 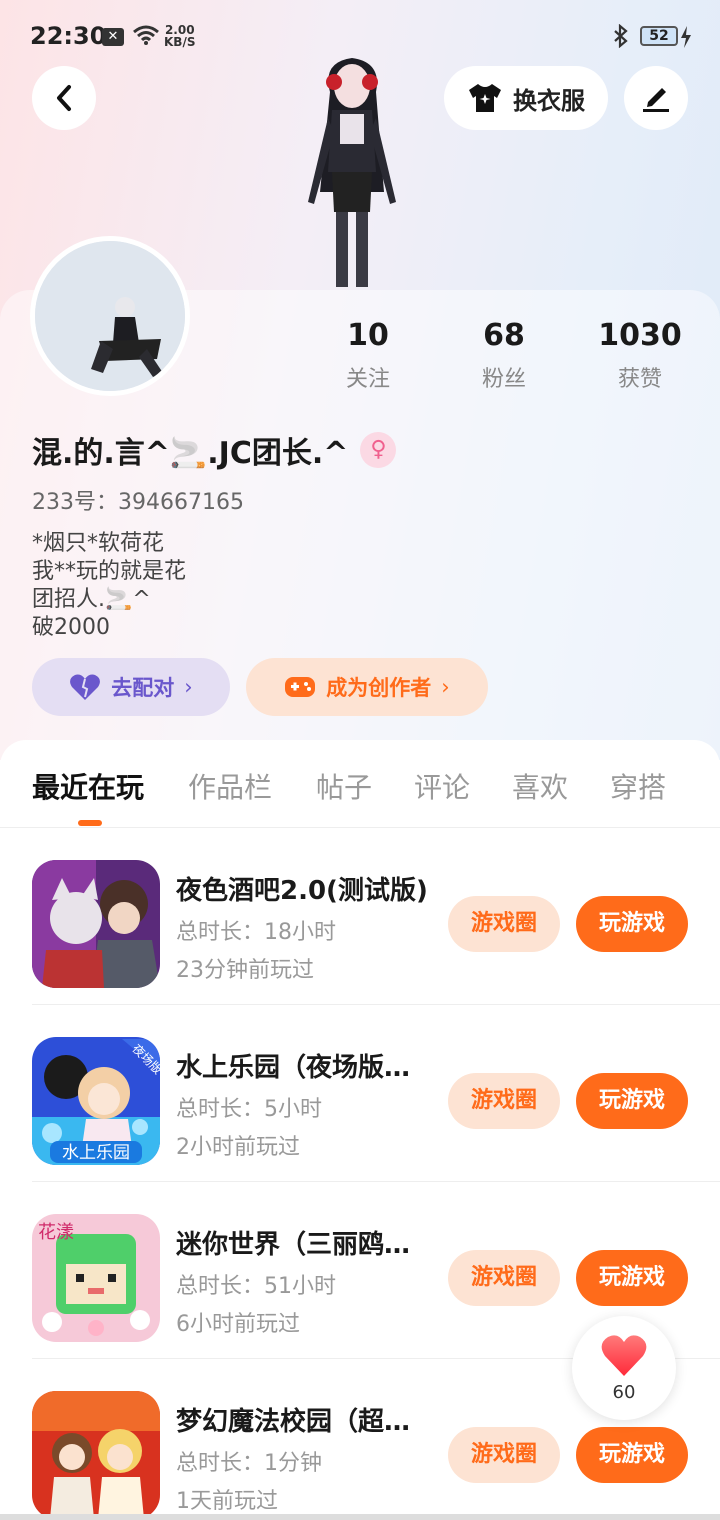 I want to click on game-icon: 花漾, so click(x=96, y=1278).